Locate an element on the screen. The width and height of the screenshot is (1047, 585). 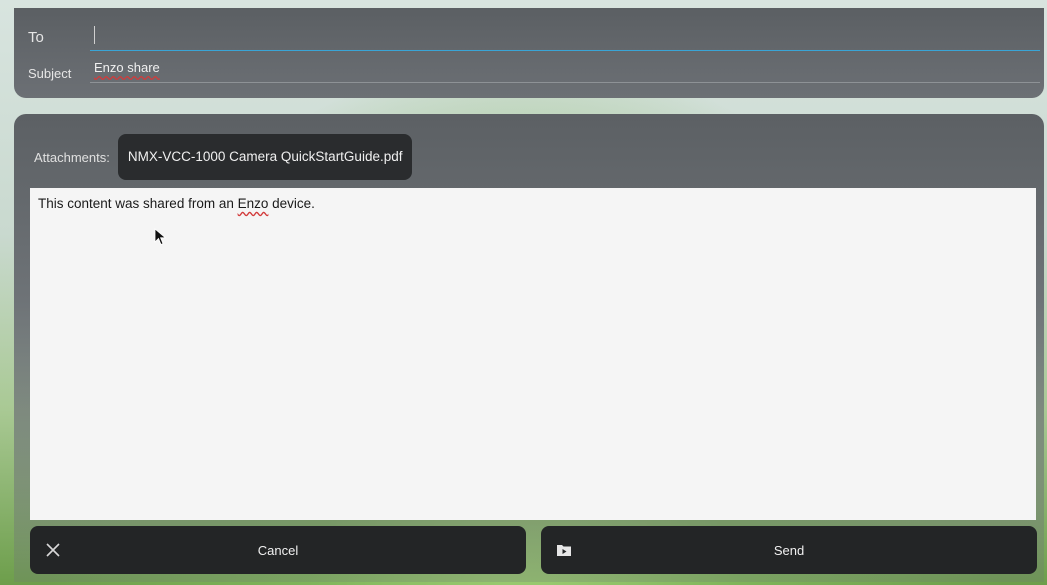
to-row: To is located at coordinates (529, 37).